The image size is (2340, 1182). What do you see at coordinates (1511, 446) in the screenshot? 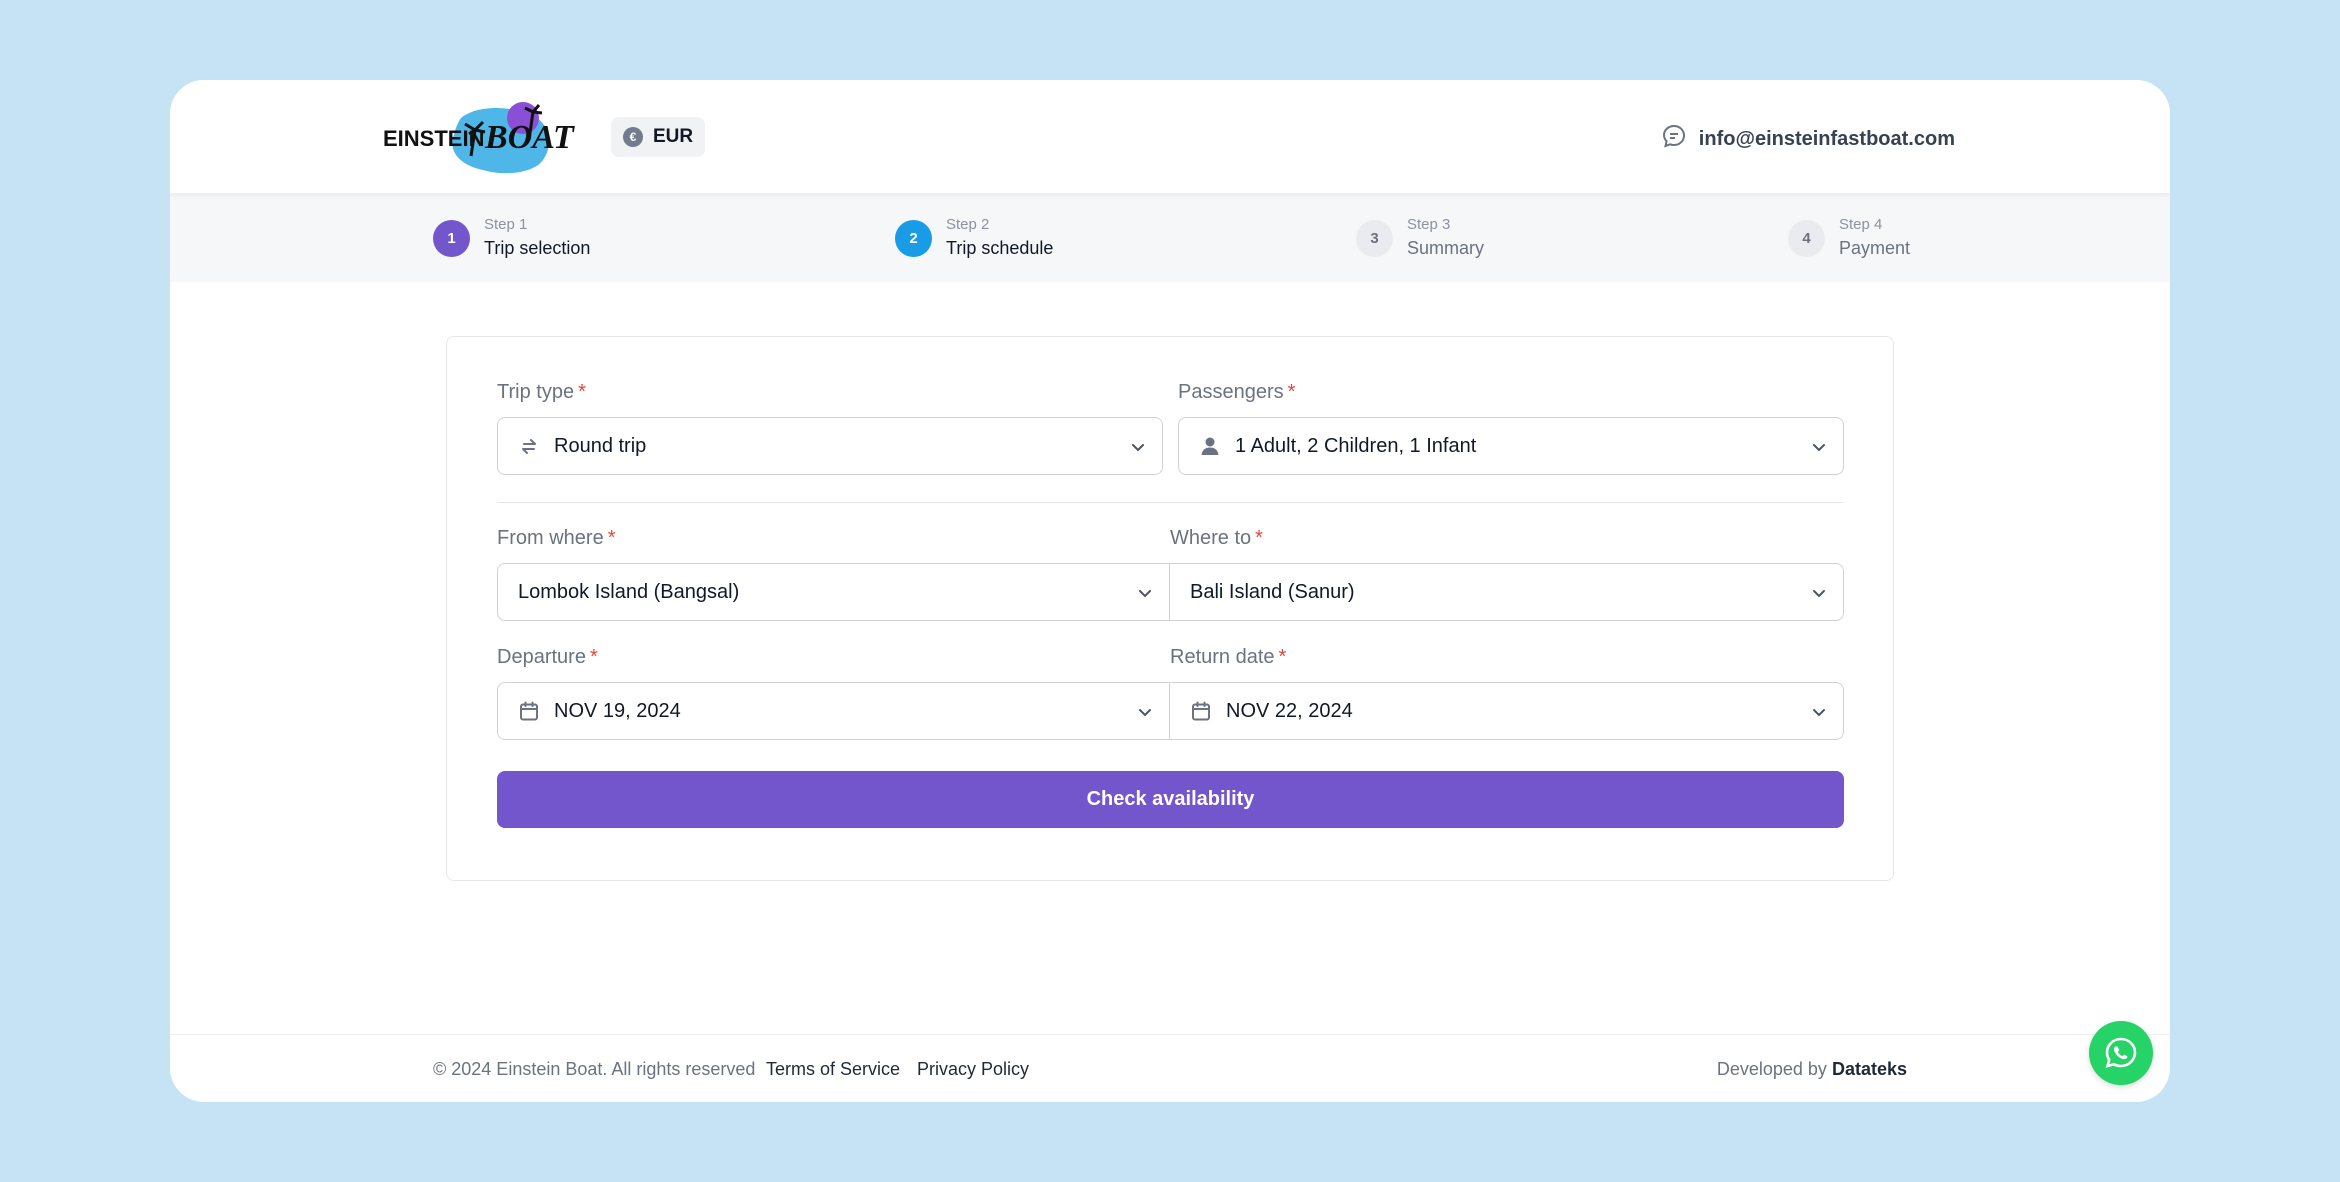
I see `passengers-select: 1 Adult, 2 Children, 1 Infant` at bounding box center [1511, 446].